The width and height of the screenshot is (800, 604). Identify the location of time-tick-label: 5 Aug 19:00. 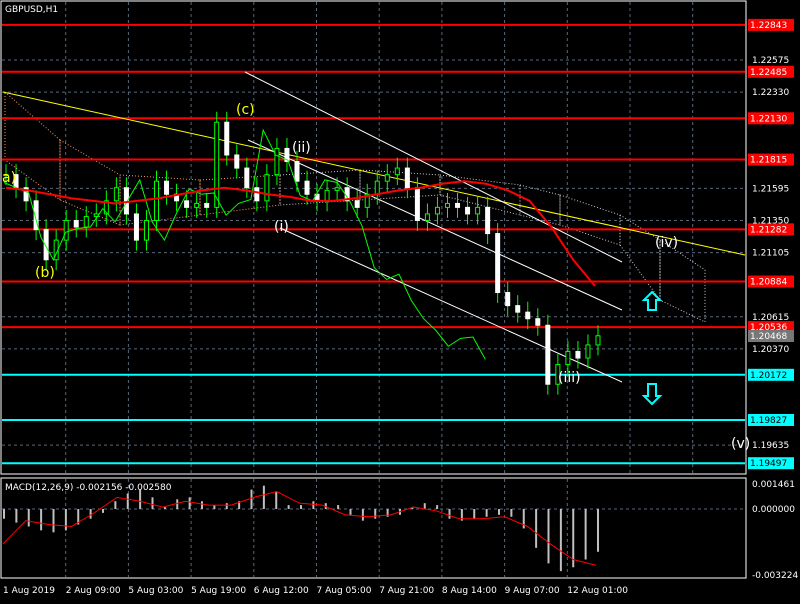
(218, 591).